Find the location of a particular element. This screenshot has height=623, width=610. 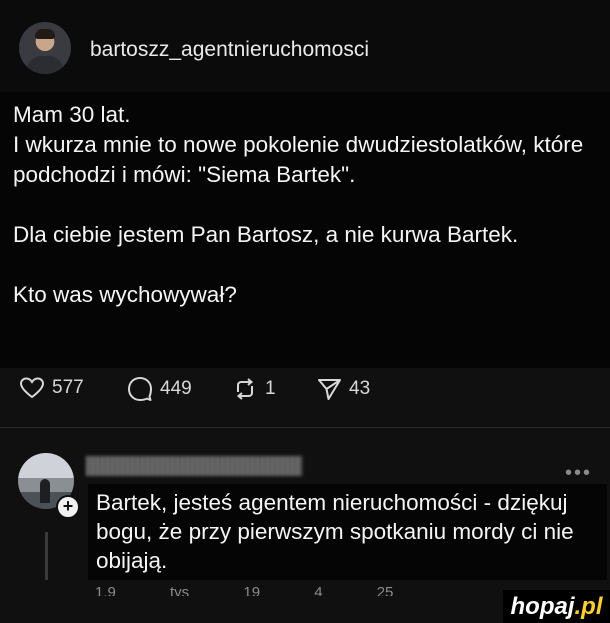

reply-stats: 1.9 tys 19 4 25 is located at coordinates (244, 590).